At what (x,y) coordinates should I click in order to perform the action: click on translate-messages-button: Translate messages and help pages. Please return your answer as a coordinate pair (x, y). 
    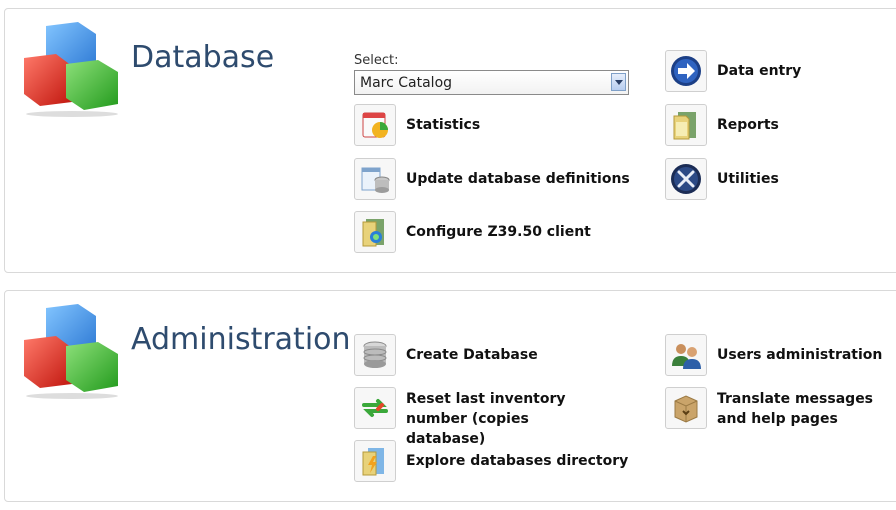
    Looking at the image, I should click on (780, 408).